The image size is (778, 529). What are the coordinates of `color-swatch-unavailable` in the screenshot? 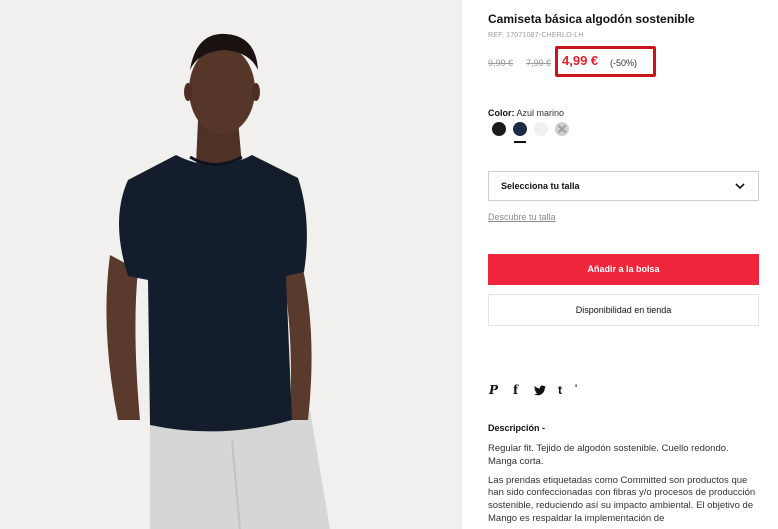 It's located at (562, 129).